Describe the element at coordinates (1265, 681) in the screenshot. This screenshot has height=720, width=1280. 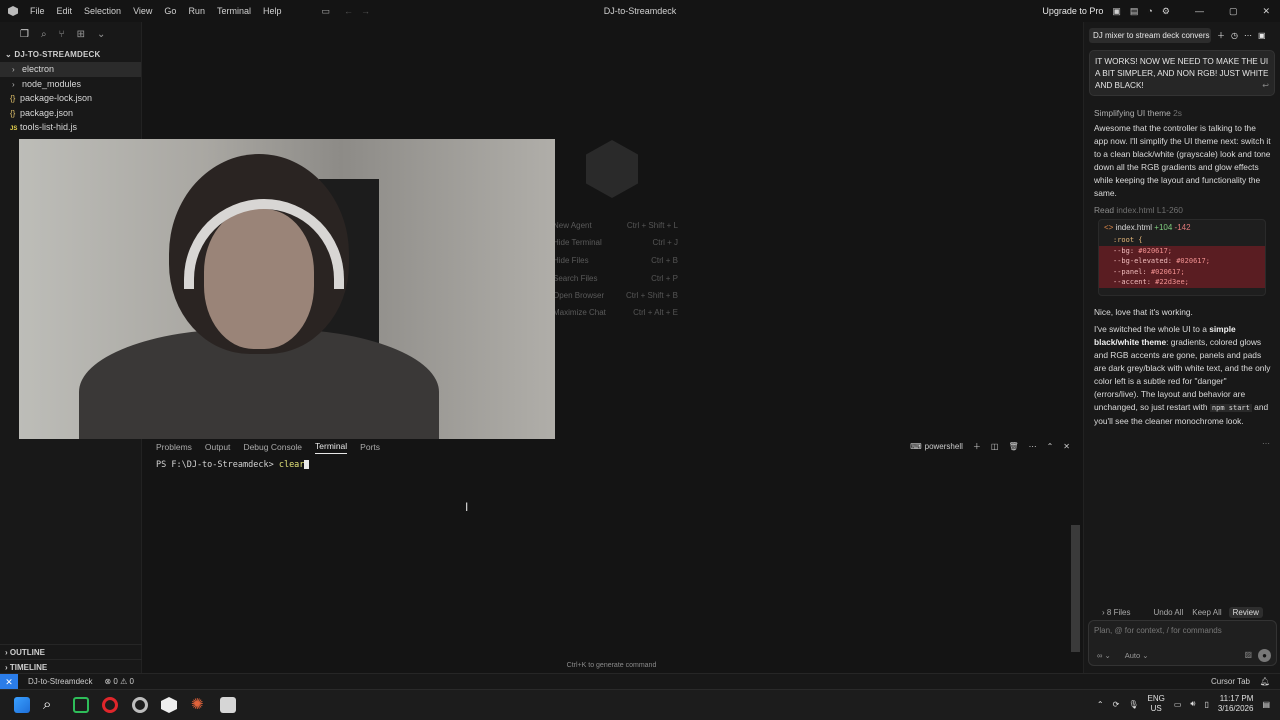
I see `notifications-bell-icon: 🔔︎` at that location.